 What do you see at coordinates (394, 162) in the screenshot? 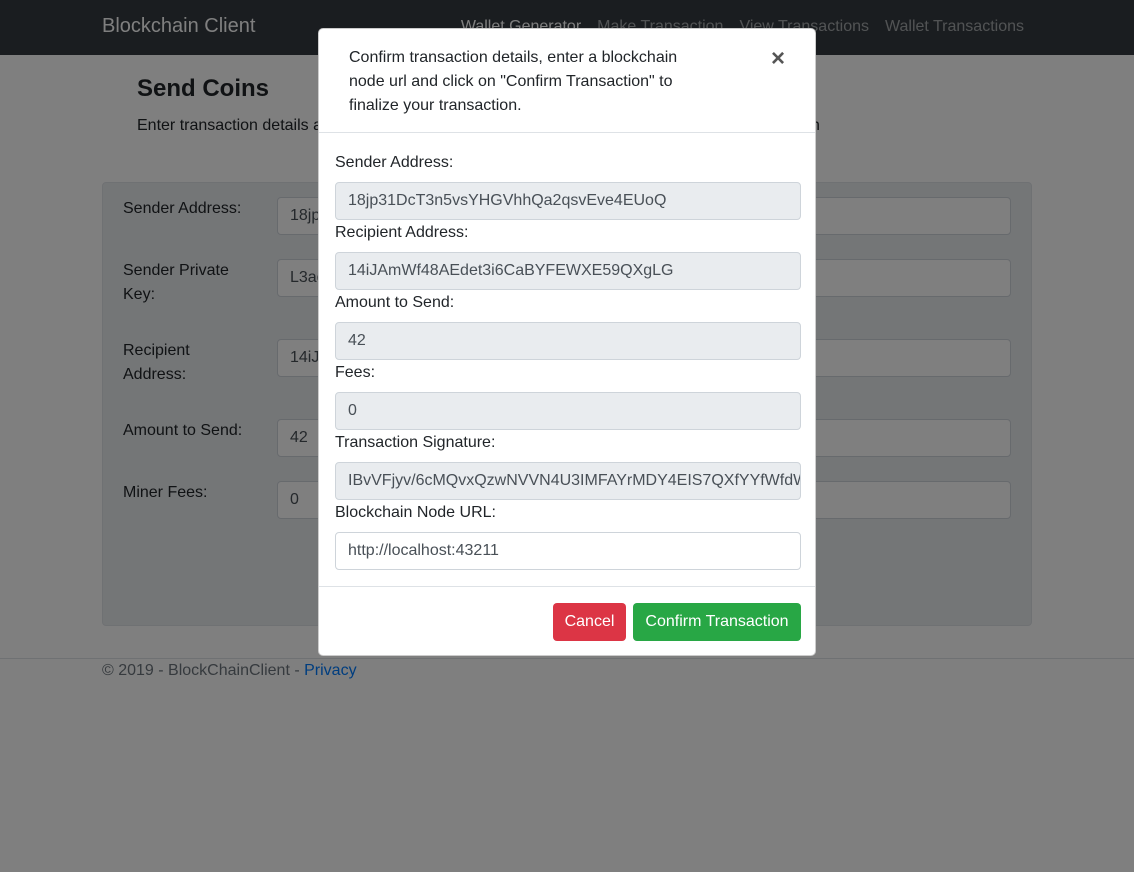
I see `modal-sender-address-label: Sender Address:` at bounding box center [394, 162].